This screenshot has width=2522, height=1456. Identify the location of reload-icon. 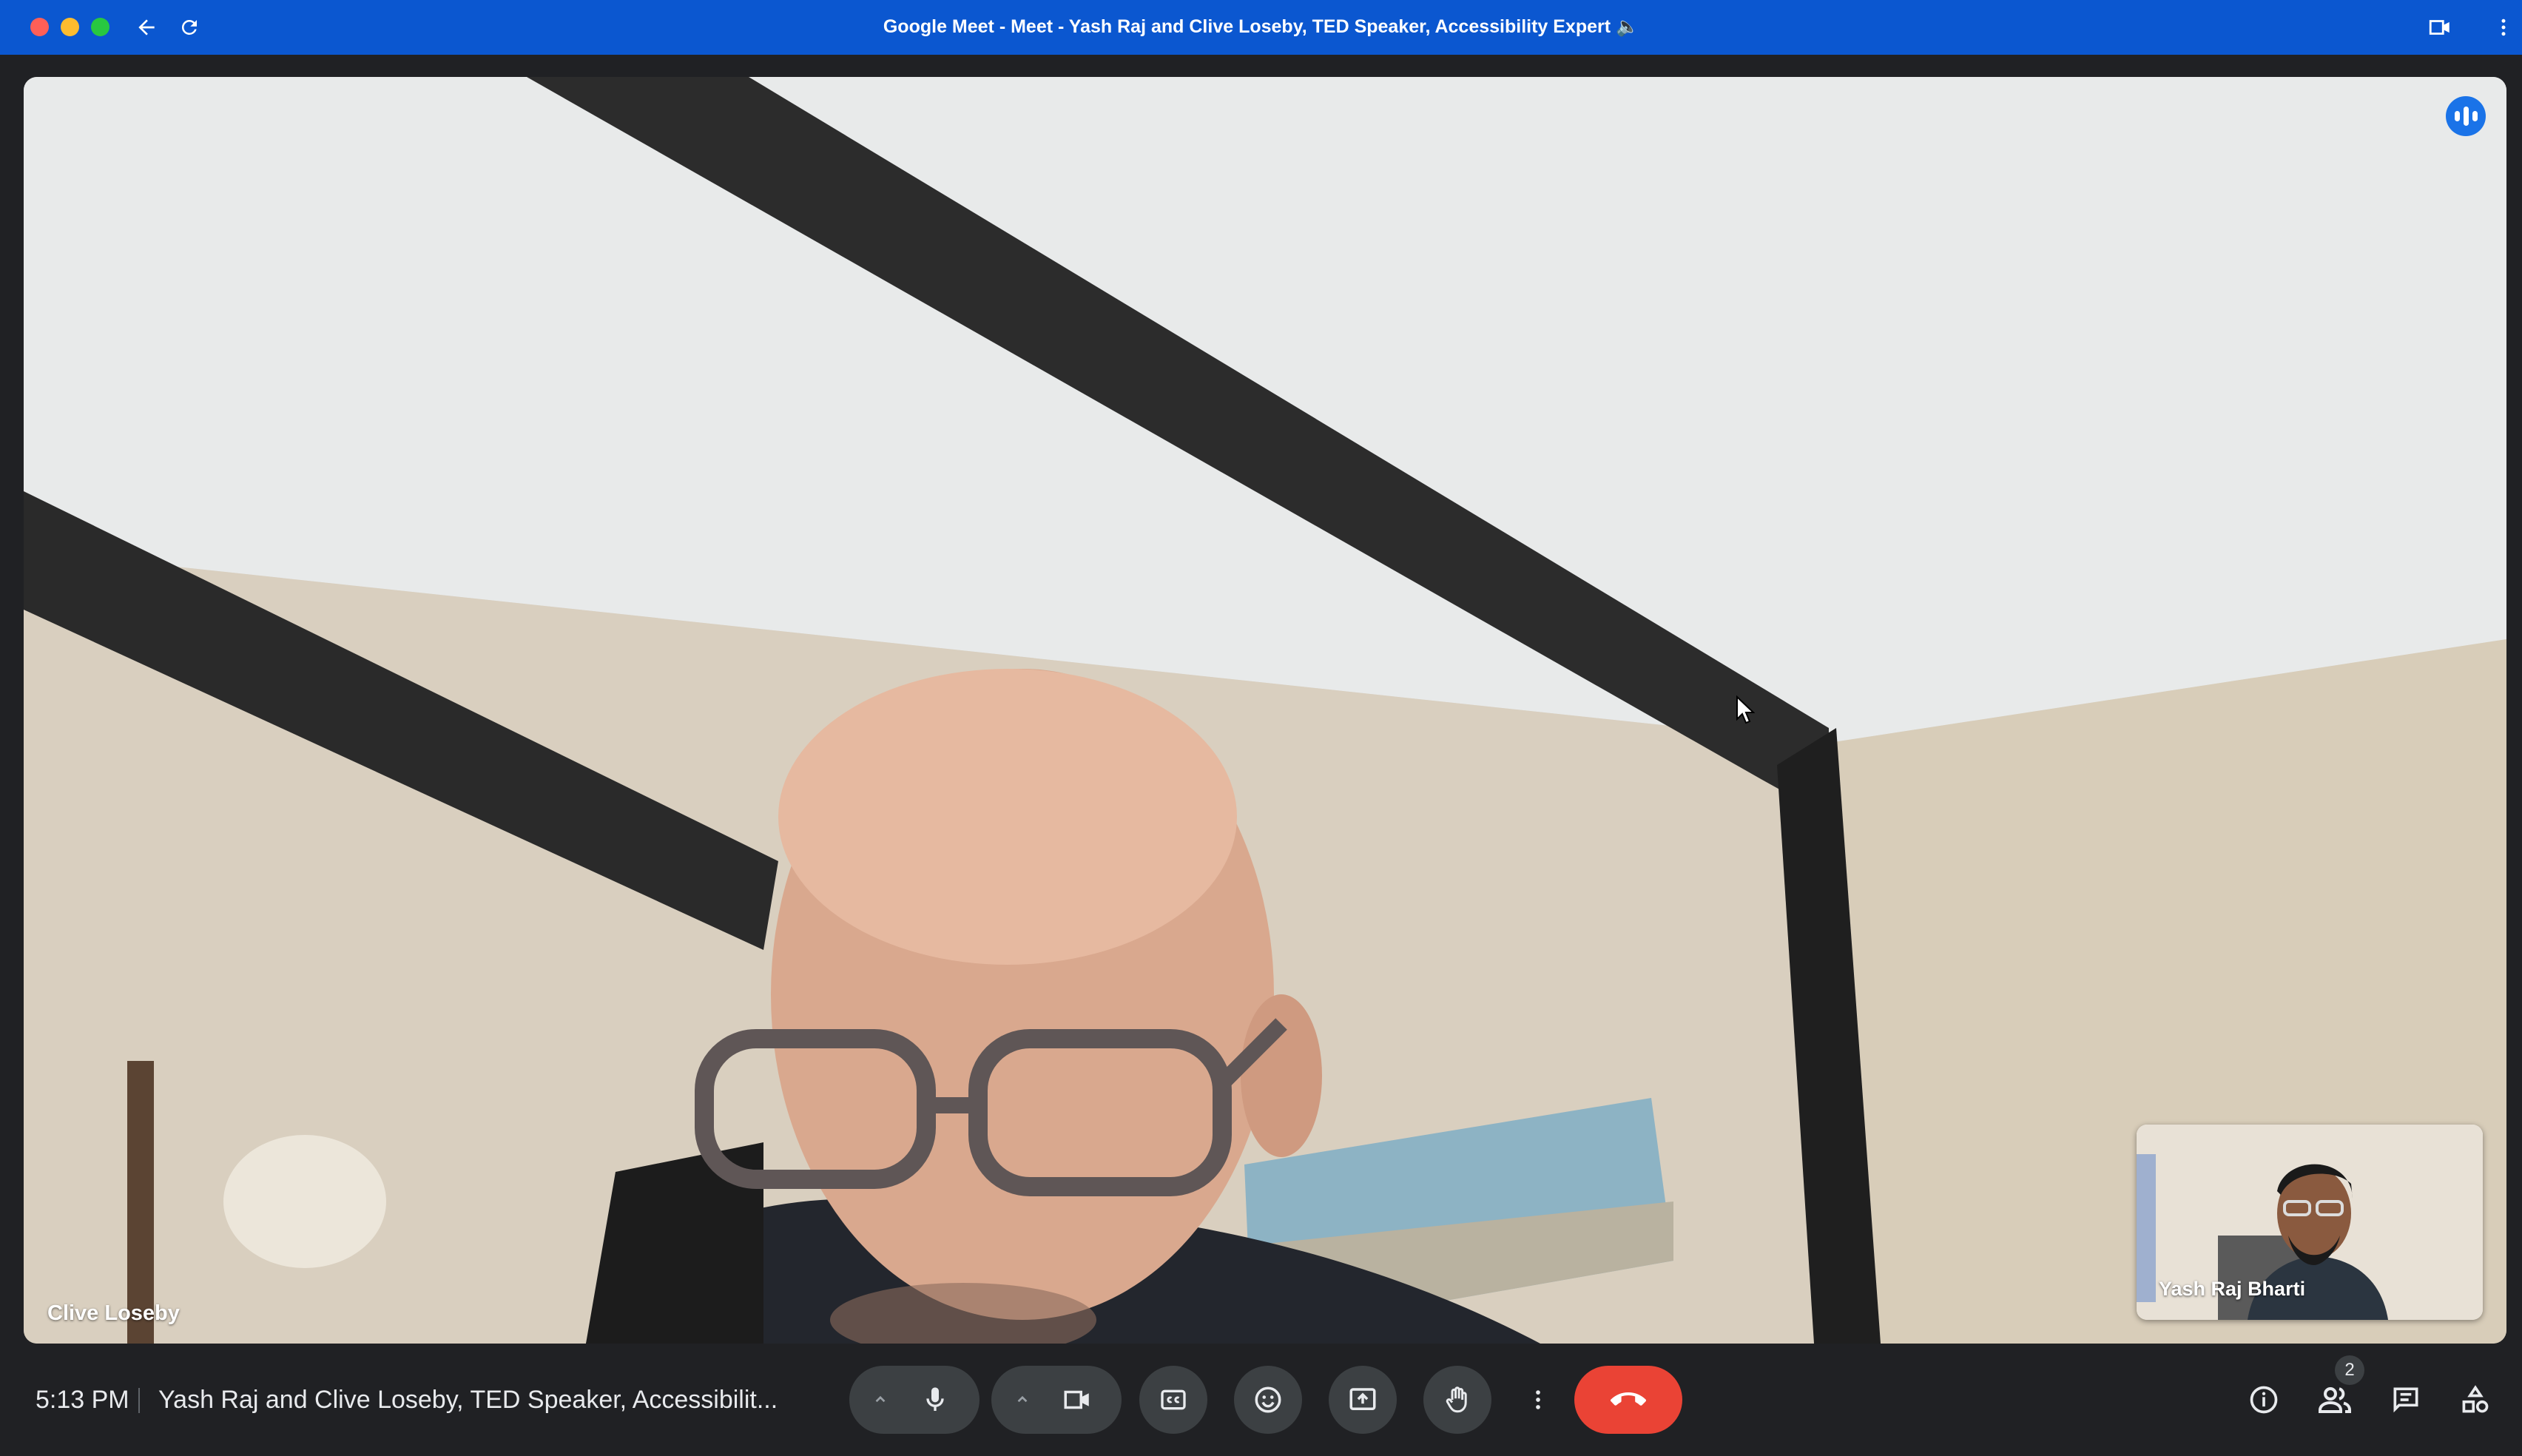
(189, 28).